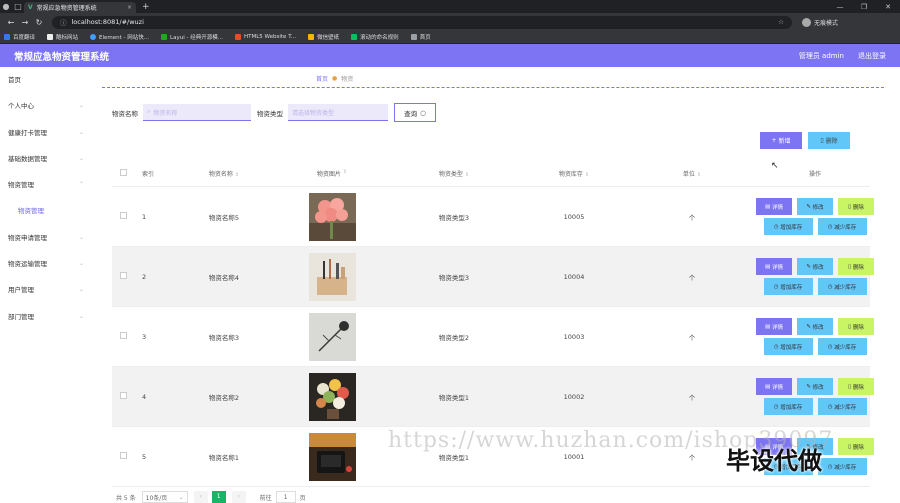 This screenshot has width=900, height=503. I want to click on goto-page-input: 1, so click(285, 497).